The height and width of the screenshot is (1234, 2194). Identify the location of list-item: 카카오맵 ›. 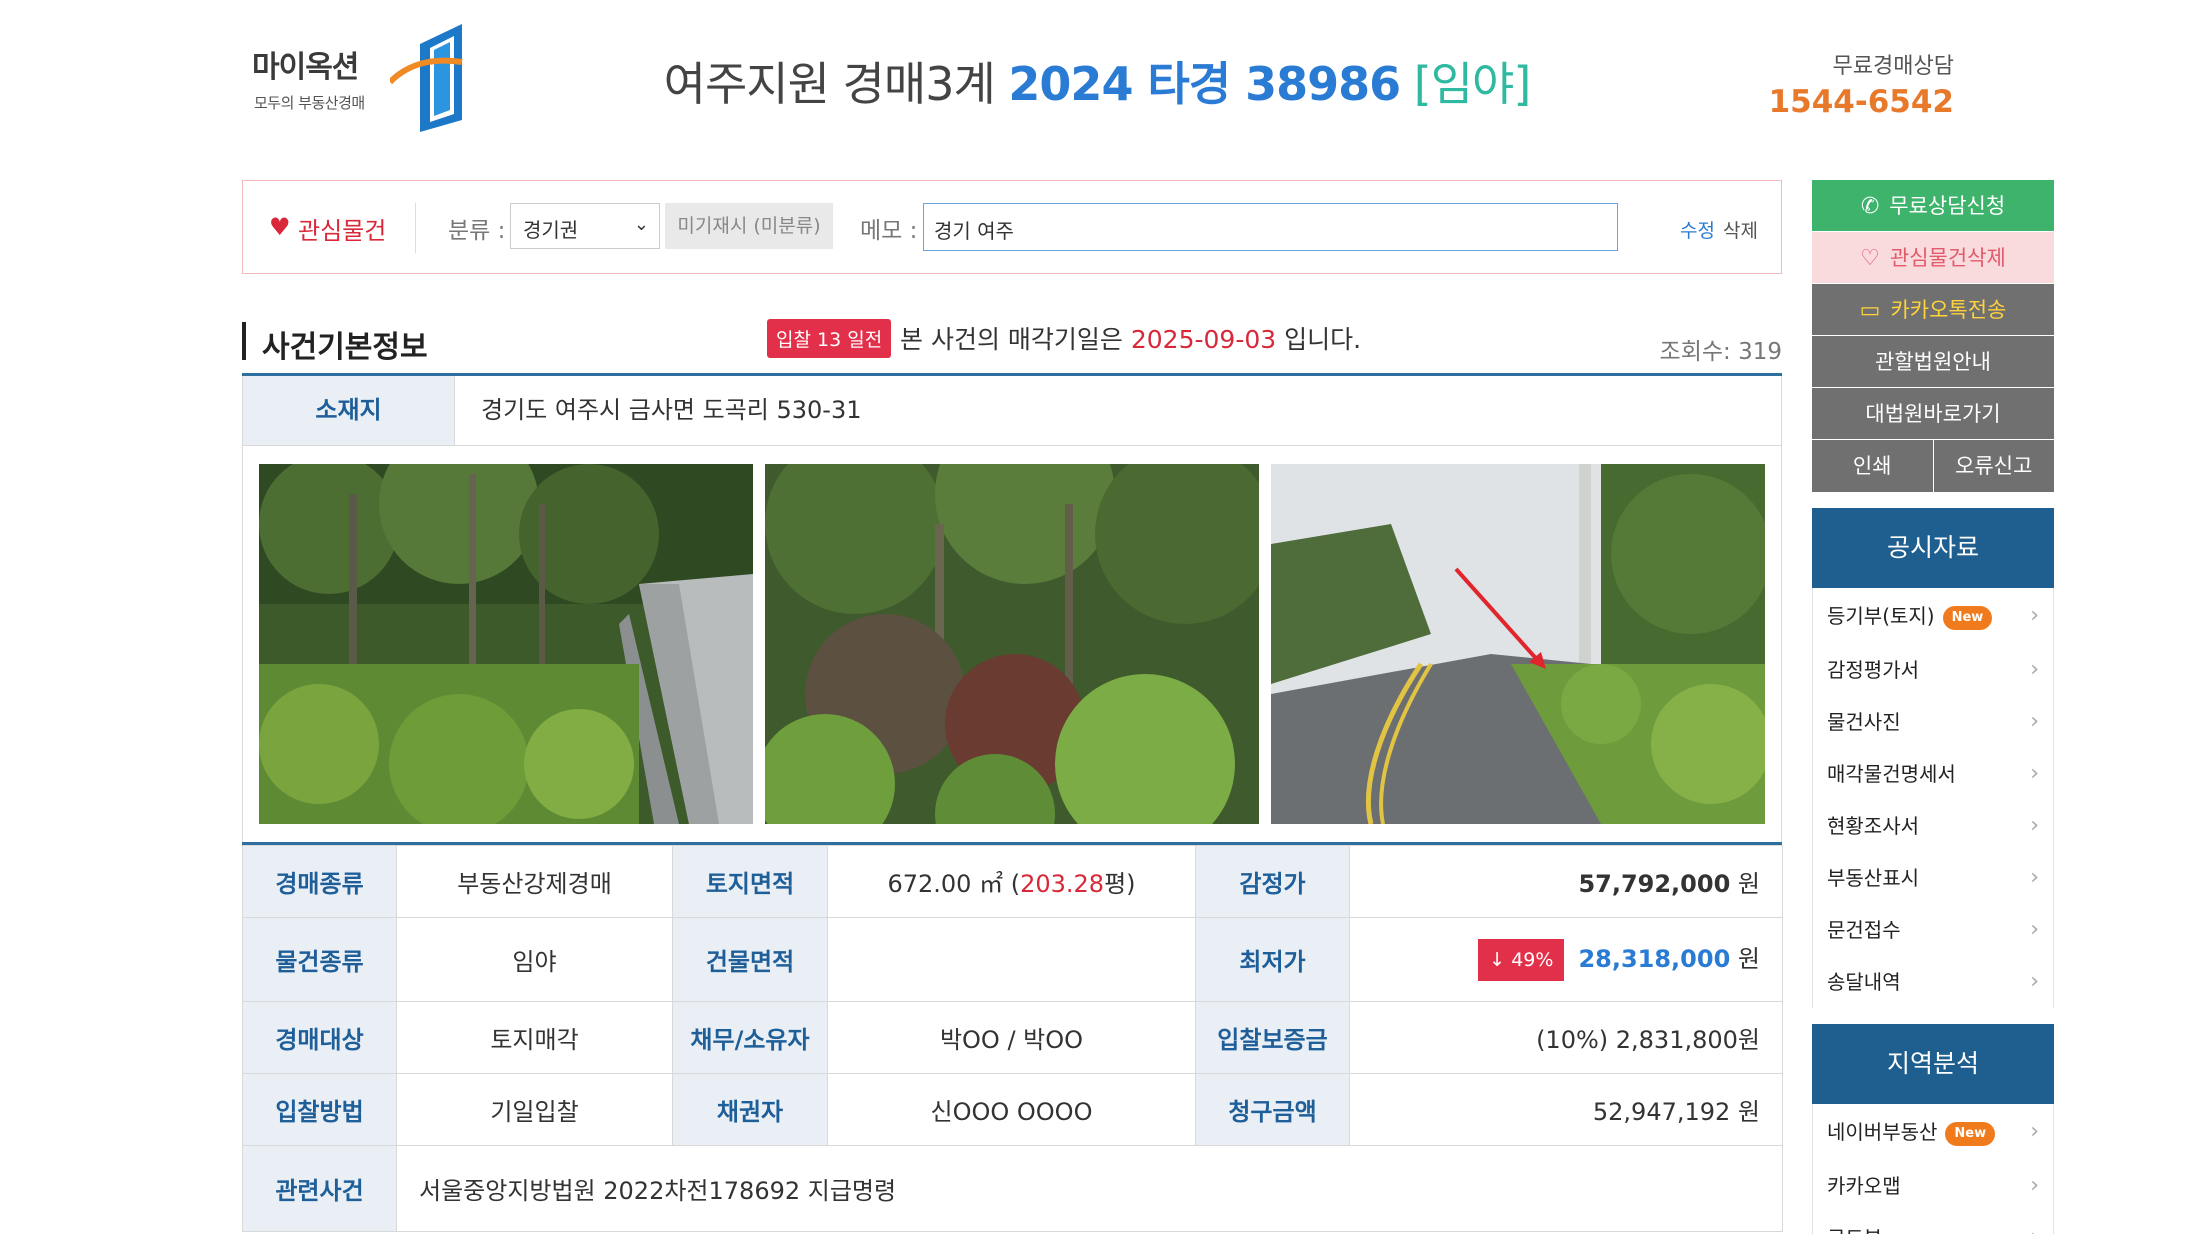
(1933, 1186).